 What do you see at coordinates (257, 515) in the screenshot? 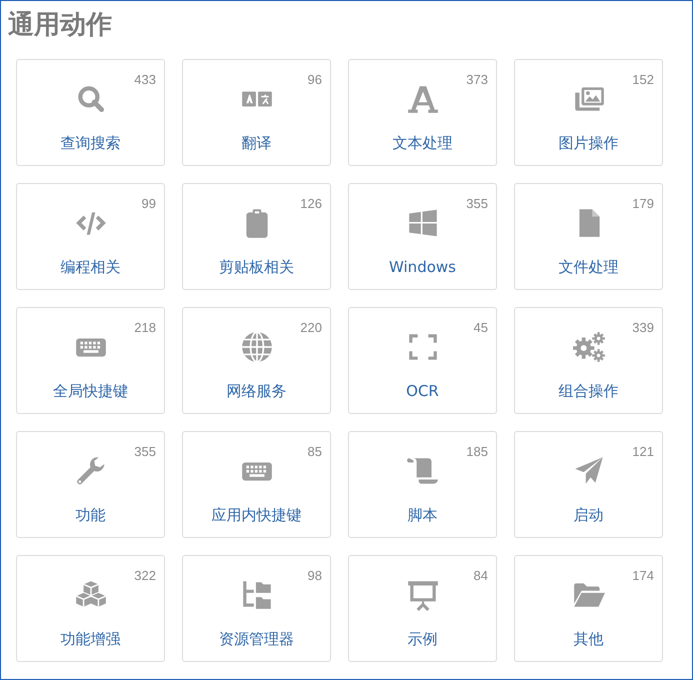
I see `category-label: 应用内快捷键` at bounding box center [257, 515].